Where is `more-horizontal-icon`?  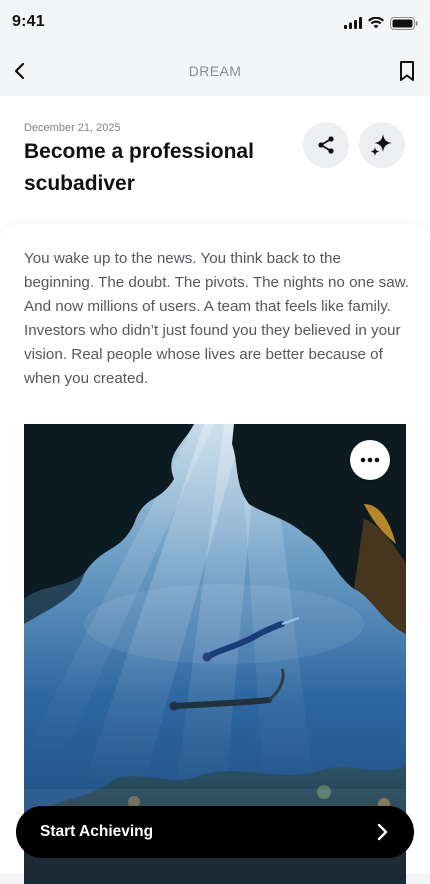
more-horizontal-icon is located at coordinates (370, 460).